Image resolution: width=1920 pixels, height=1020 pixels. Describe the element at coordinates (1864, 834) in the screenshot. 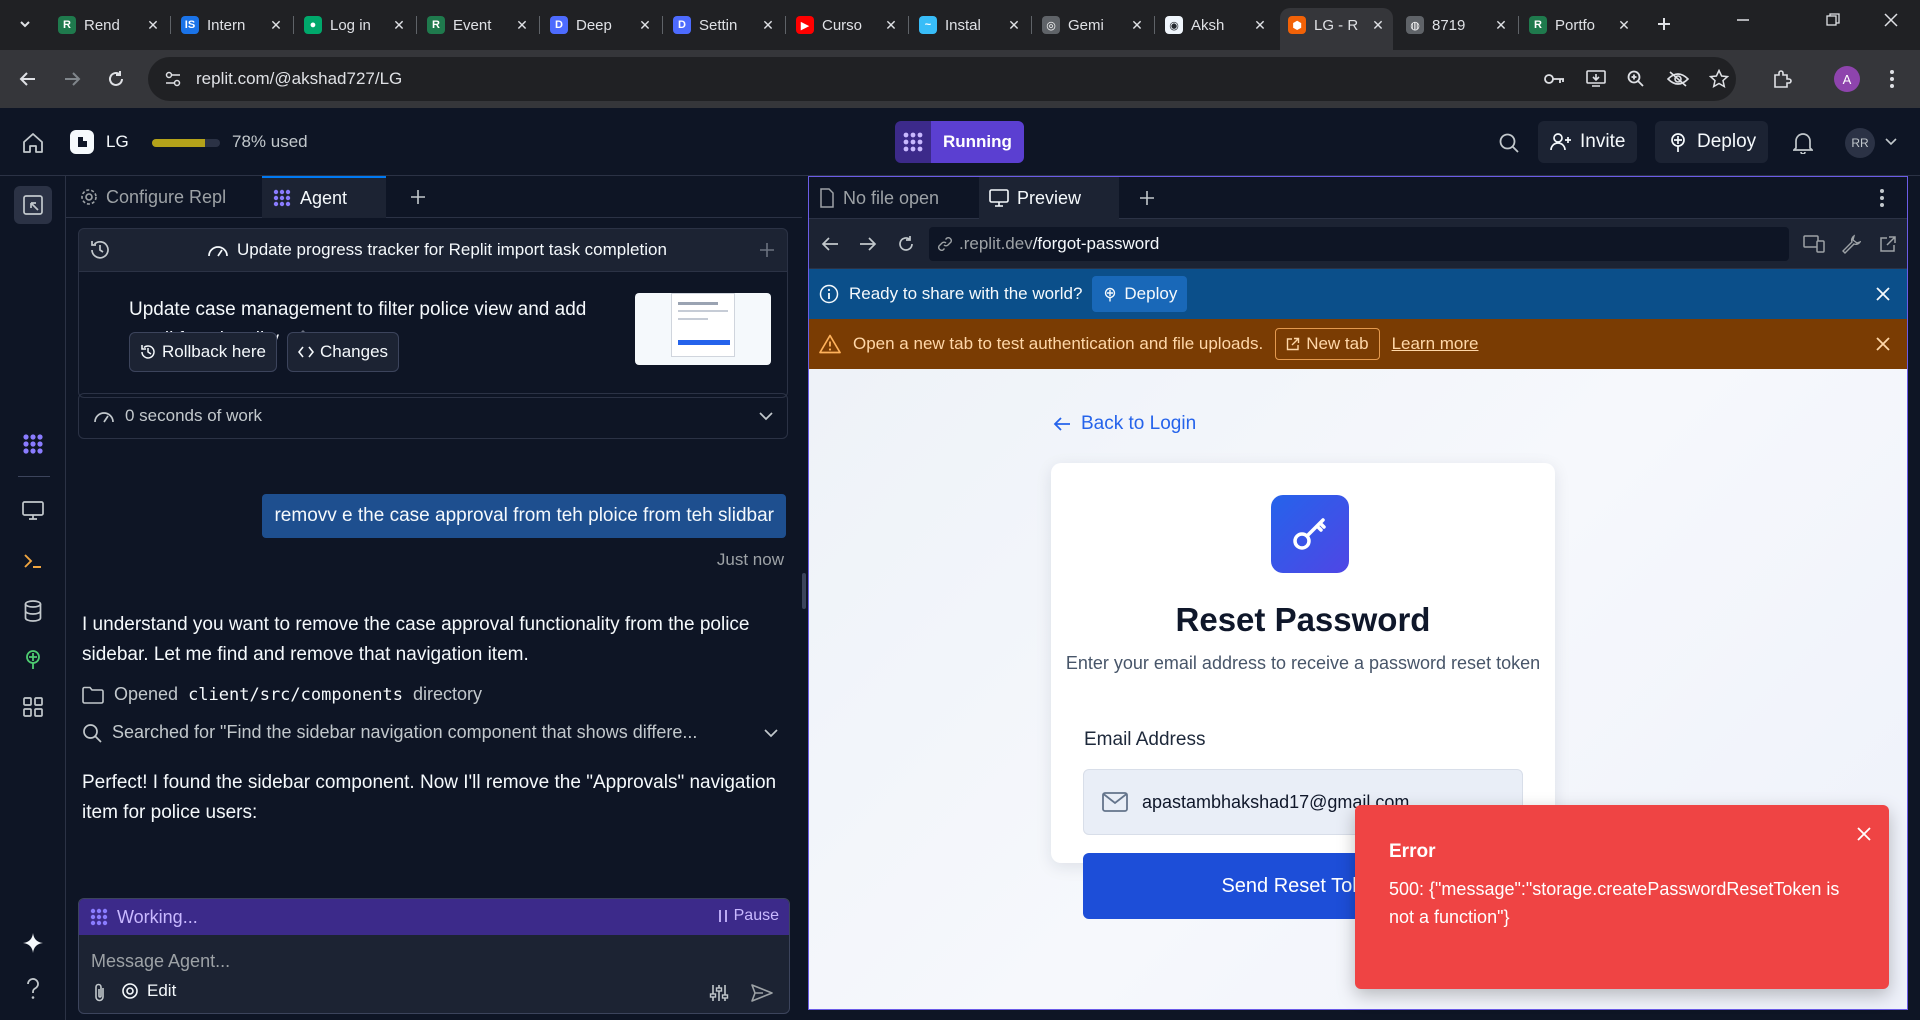

I see `toast-close-button` at that location.